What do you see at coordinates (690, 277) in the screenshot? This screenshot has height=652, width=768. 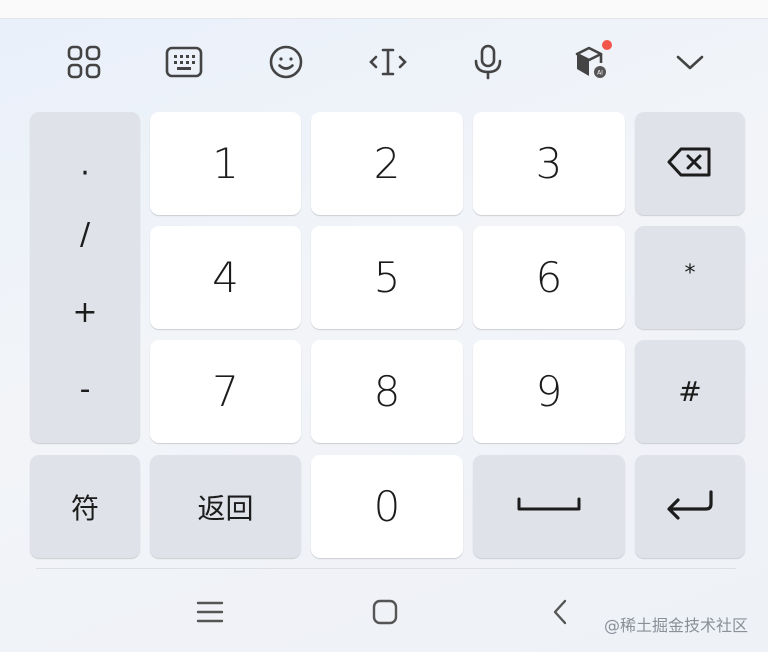 I see `key-asterisk: *` at bounding box center [690, 277].